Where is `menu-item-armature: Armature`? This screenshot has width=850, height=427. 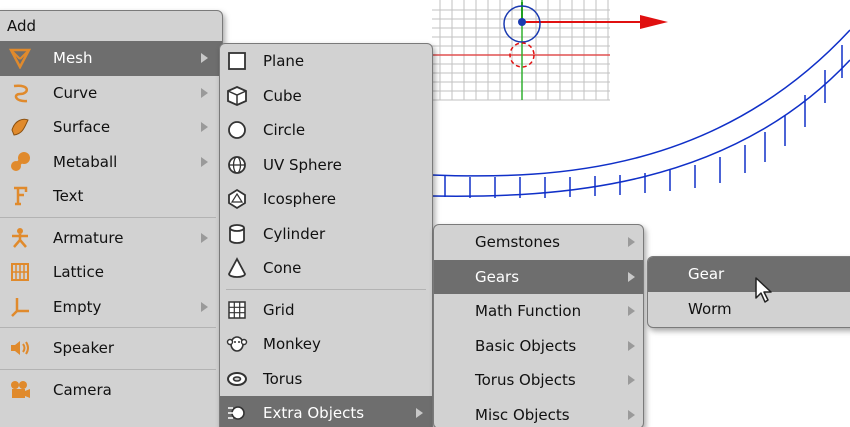 menu-item-armature: Armature is located at coordinates (111, 238).